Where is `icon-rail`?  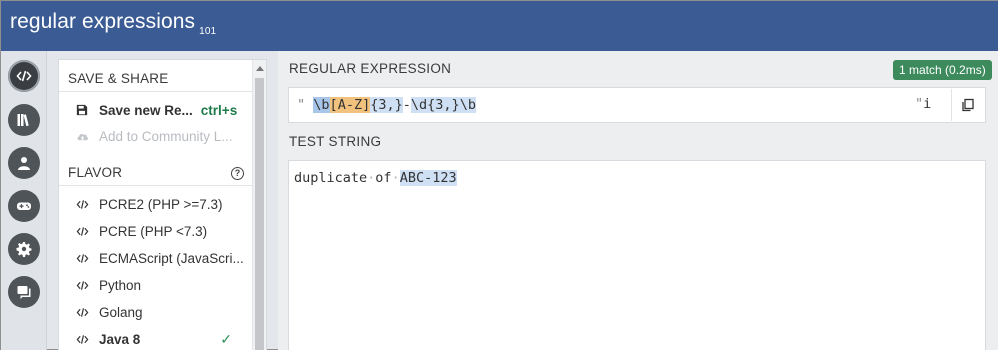
icon-rail is located at coordinates (24, 200).